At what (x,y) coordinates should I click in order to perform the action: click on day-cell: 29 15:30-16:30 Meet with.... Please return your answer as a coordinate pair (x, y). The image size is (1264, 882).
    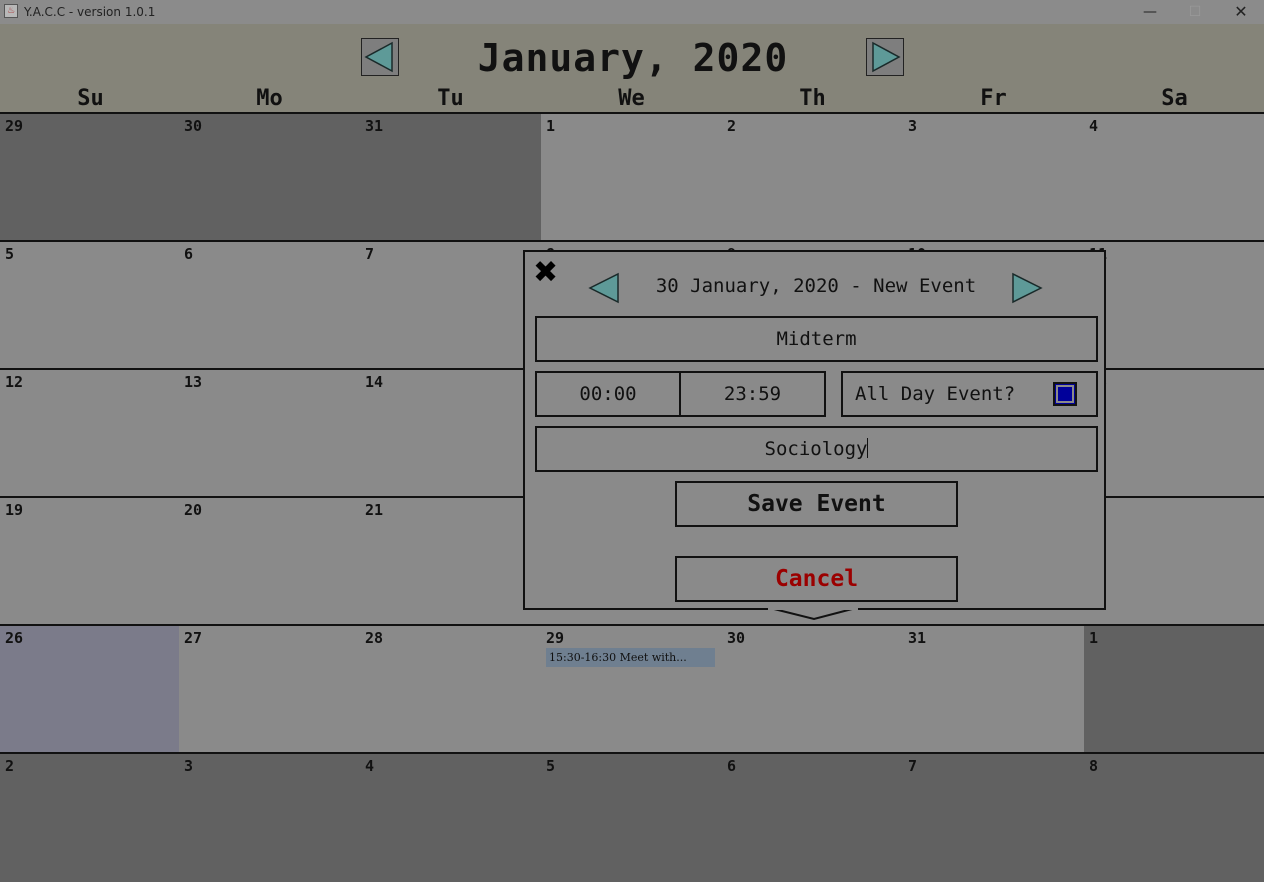
    Looking at the image, I should click on (632, 689).